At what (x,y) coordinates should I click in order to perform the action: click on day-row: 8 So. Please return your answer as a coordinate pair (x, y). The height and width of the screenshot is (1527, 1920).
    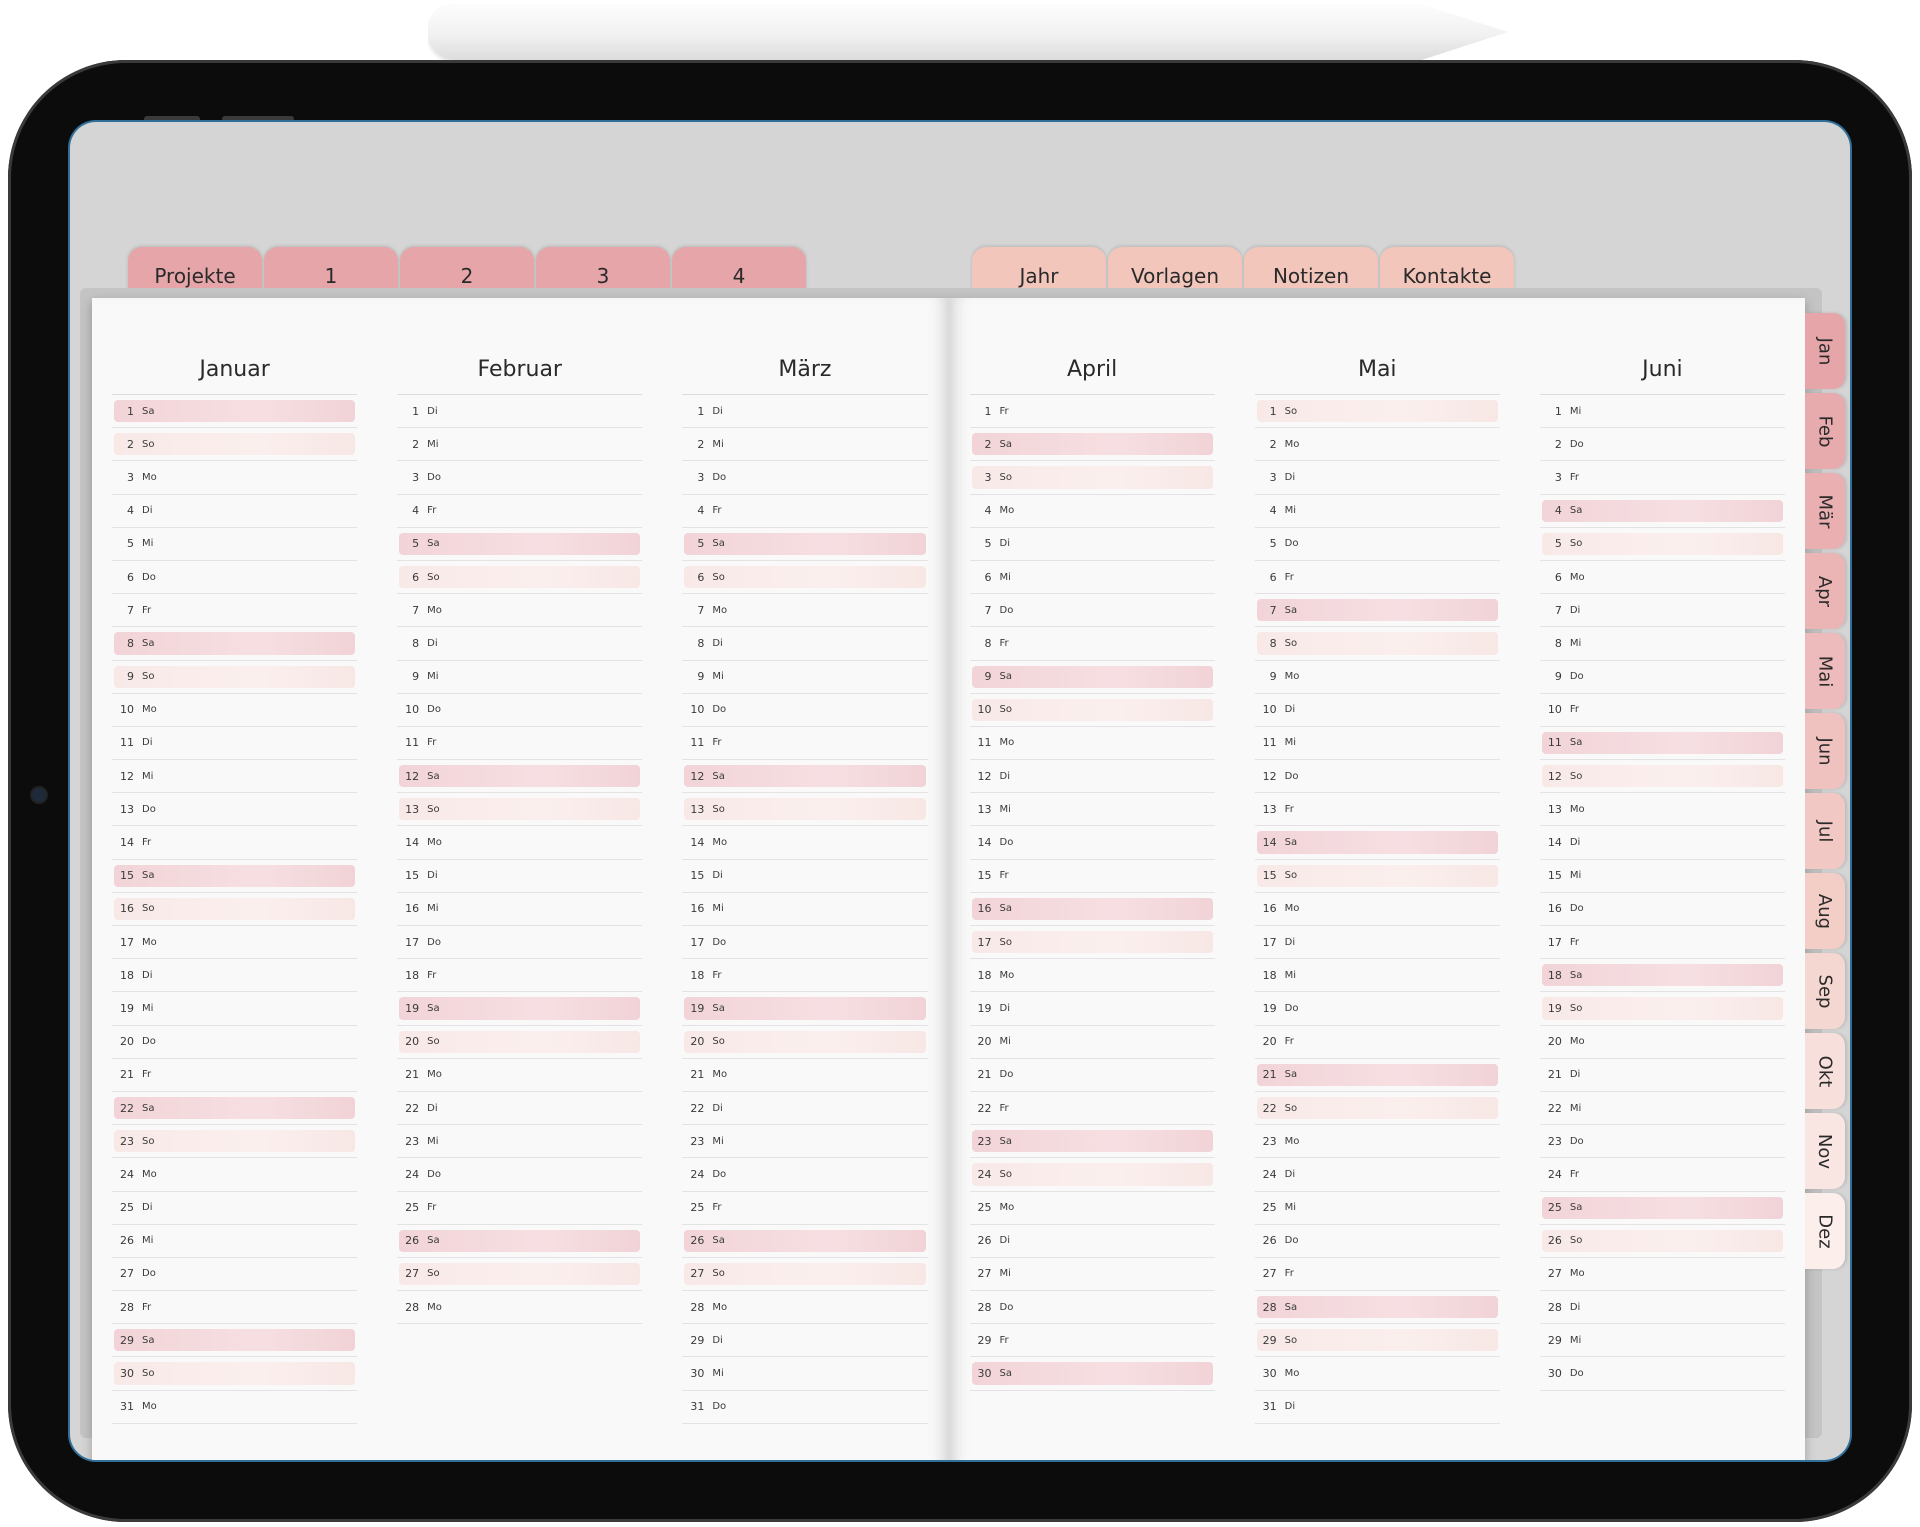
    Looking at the image, I should click on (1377, 644).